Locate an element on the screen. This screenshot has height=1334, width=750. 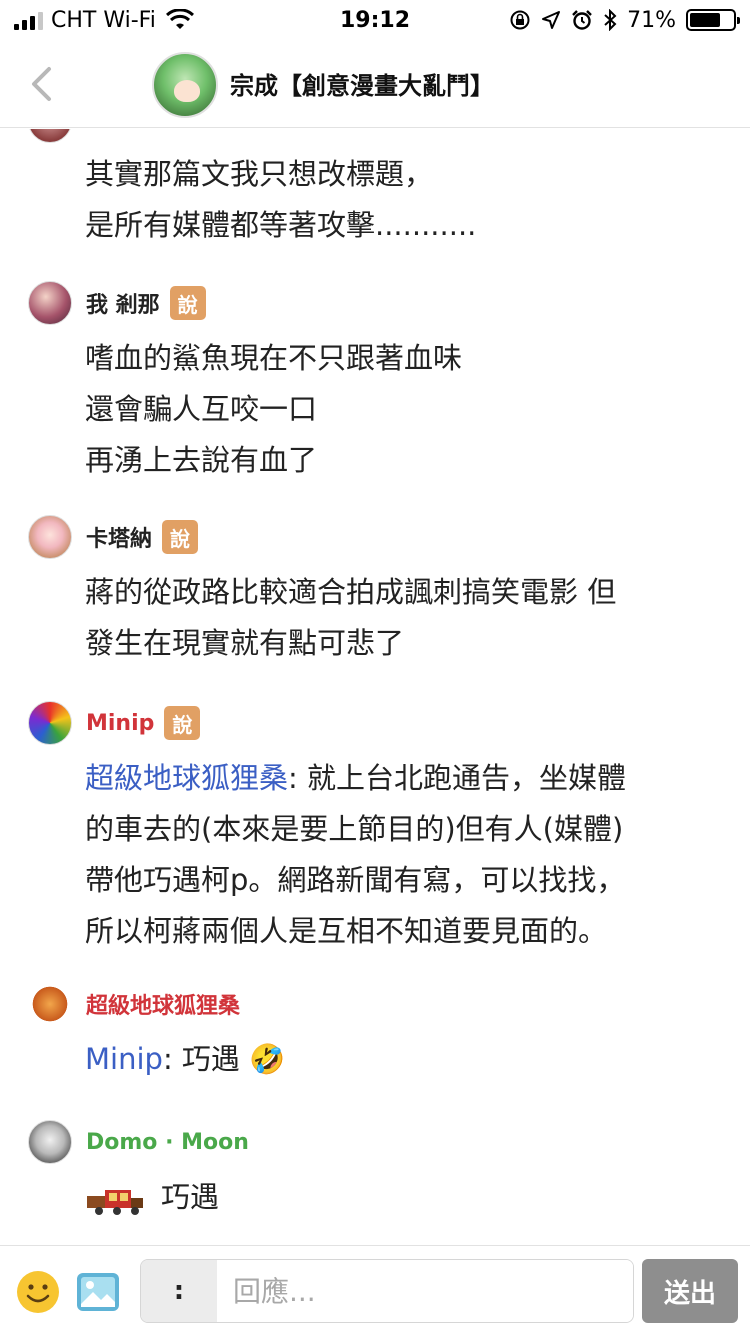
author-name: 超級地球狐狸桑 is located at coordinates (163, 1004).